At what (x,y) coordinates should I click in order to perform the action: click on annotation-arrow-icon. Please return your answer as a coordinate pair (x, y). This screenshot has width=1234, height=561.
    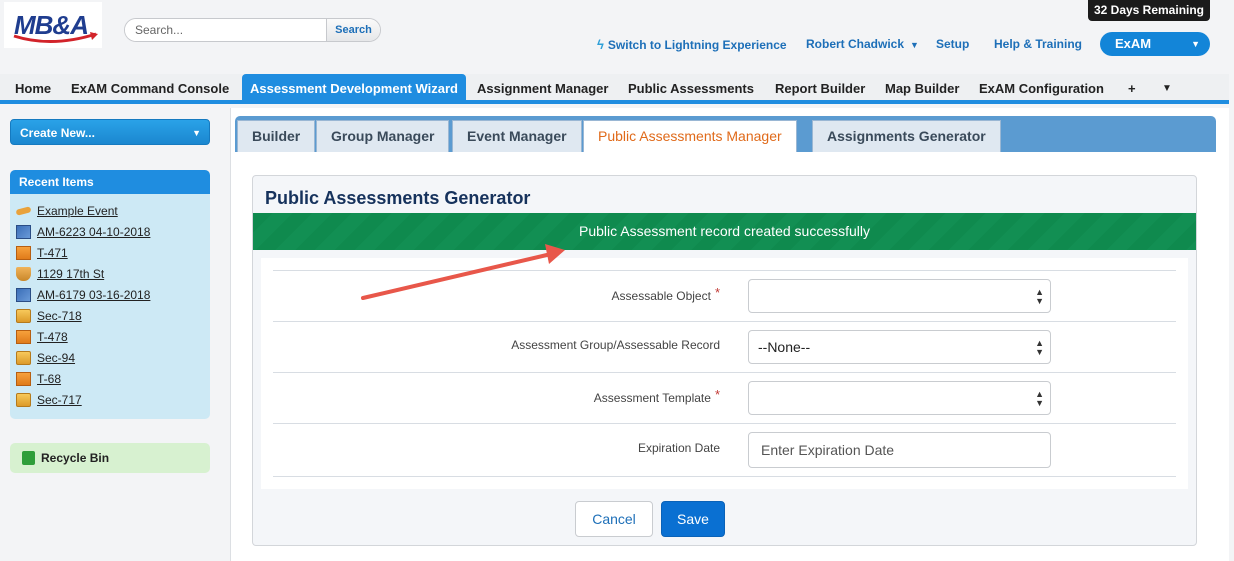
    Looking at the image, I should click on (463, 272).